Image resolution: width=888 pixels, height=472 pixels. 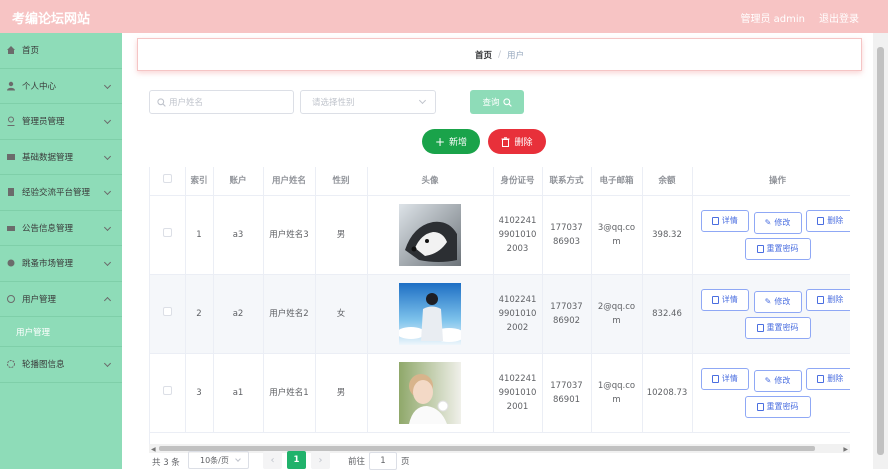 I want to click on cell-index: 1, so click(x=199, y=235).